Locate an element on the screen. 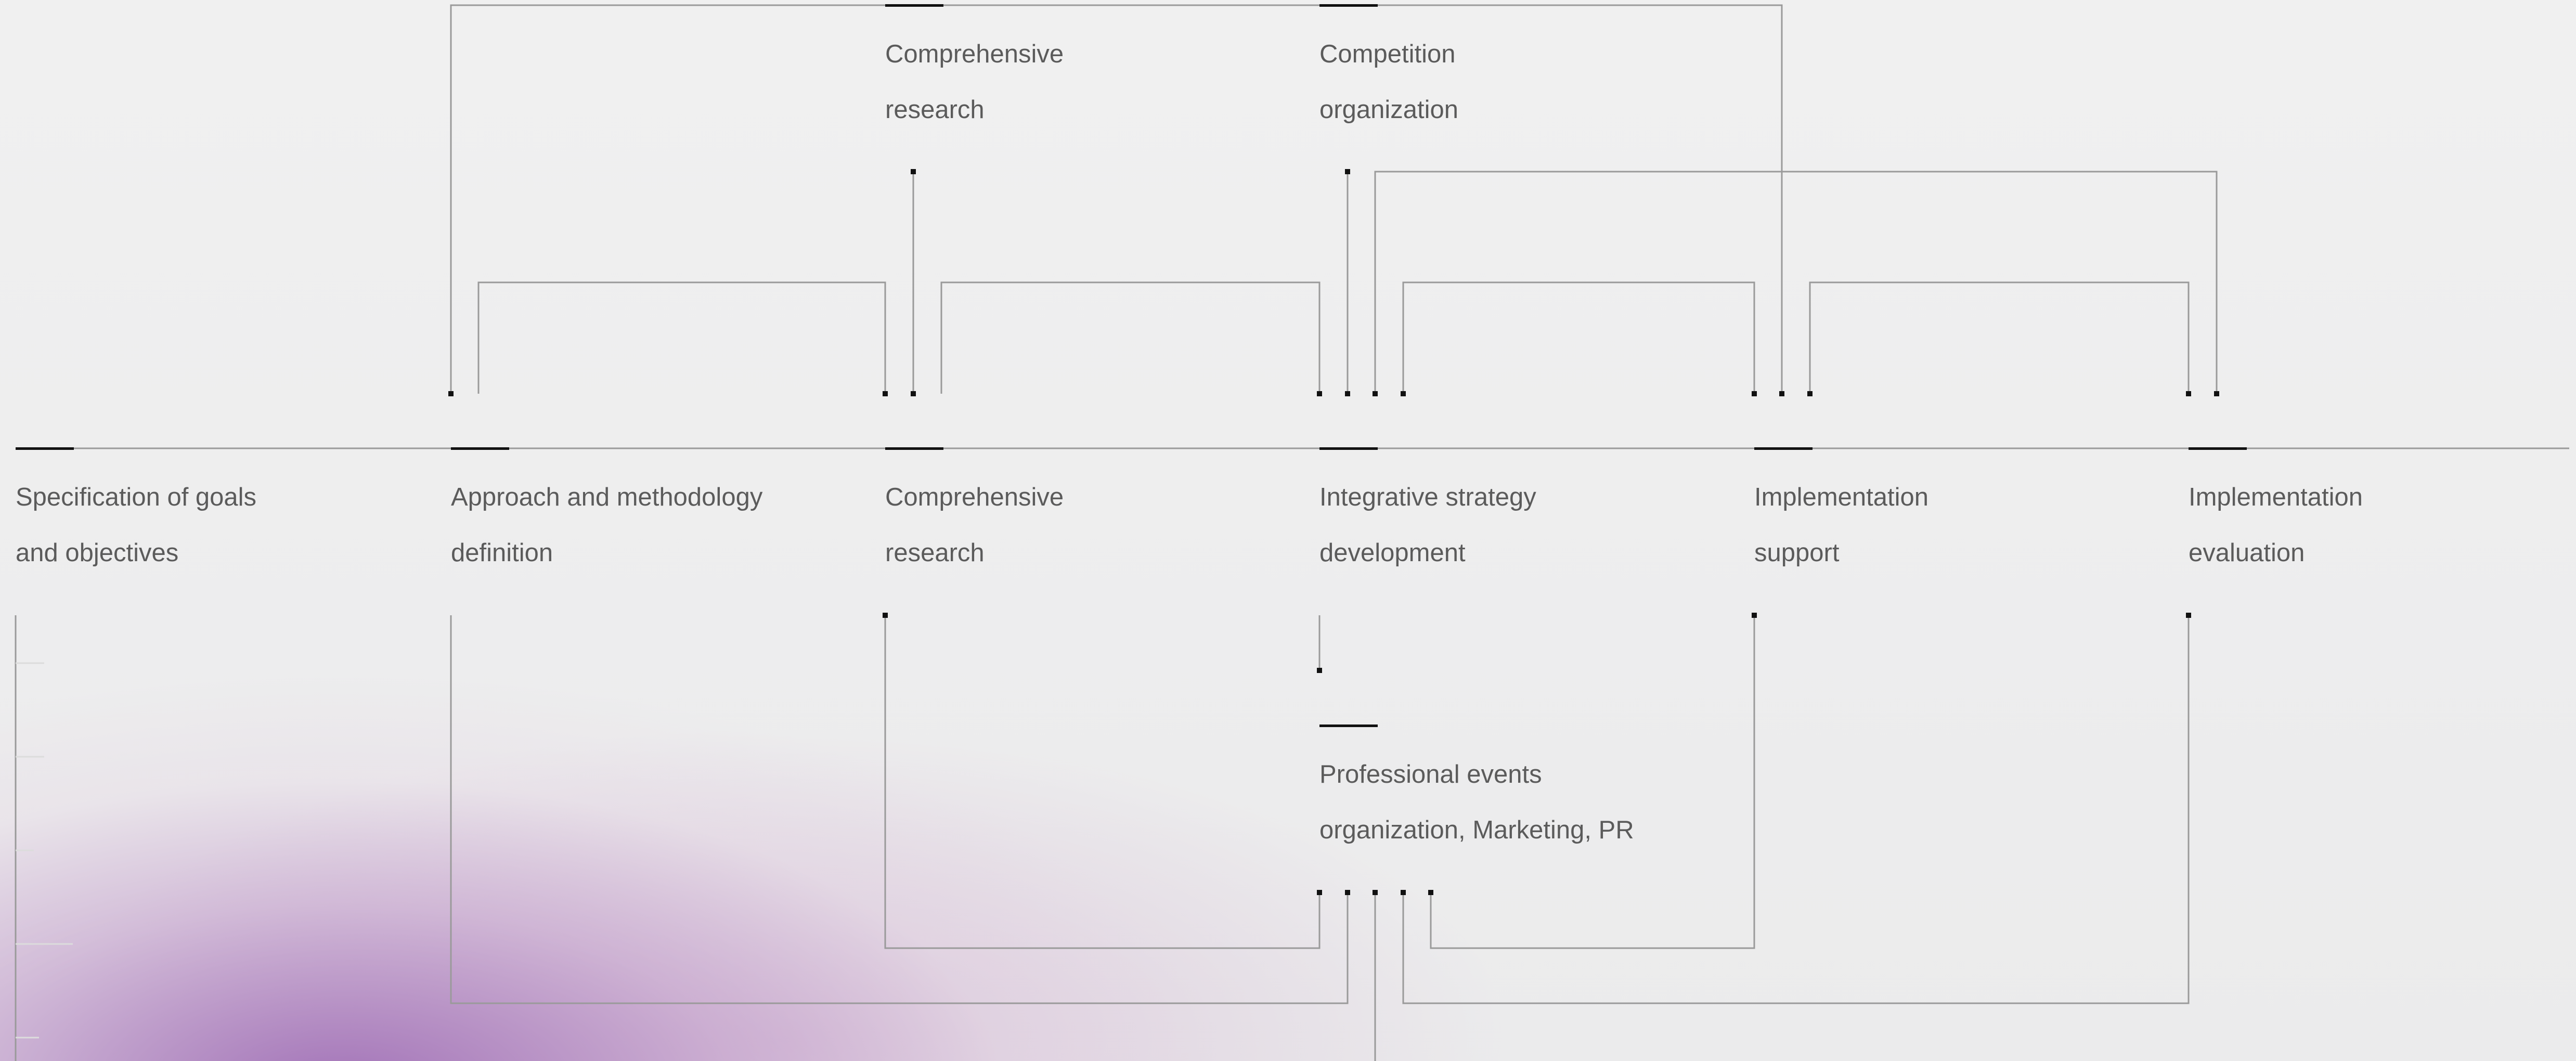 The image size is (2576, 1061). step-label-line1: Comprehensive is located at coordinates (975, 497).